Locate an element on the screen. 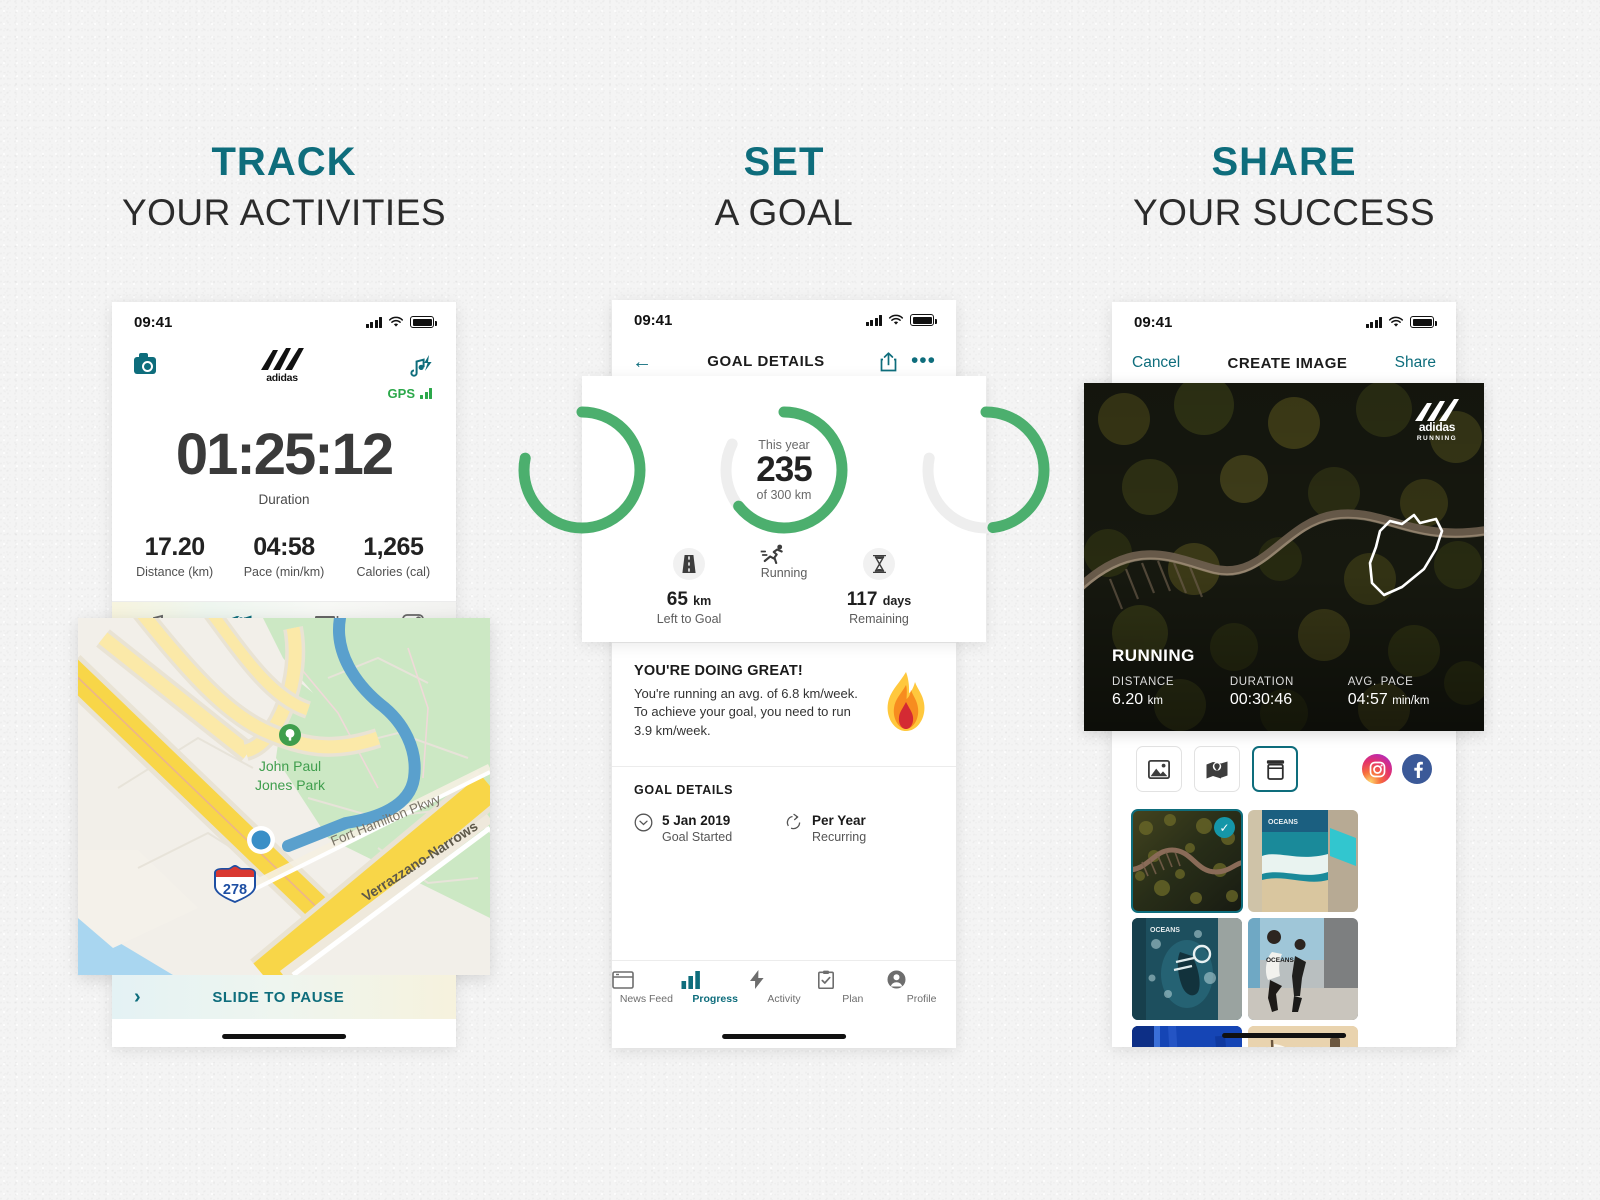 The width and height of the screenshot is (1600, 1200). editor-tool-row is located at coordinates (1284, 769).